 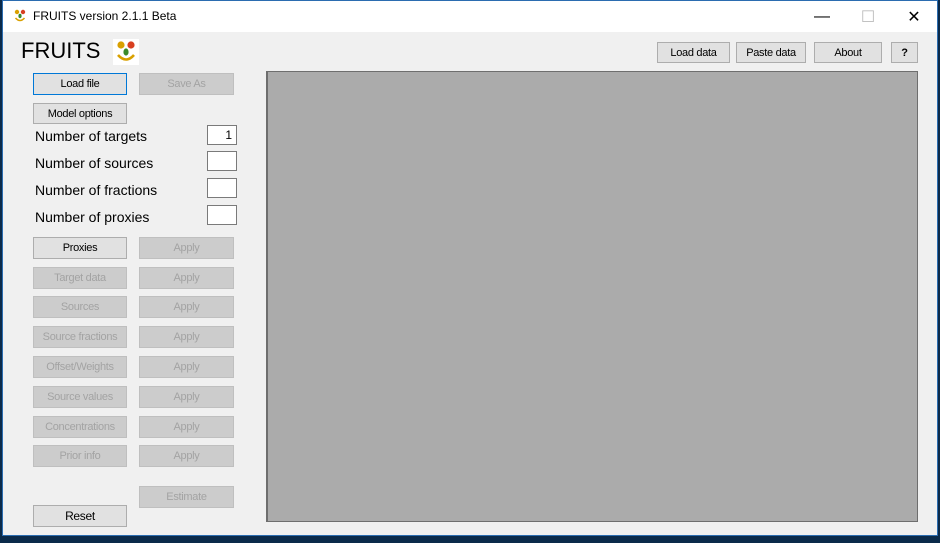 What do you see at coordinates (80, 248) in the screenshot?
I see `proxies-button: Proxies` at bounding box center [80, 248].